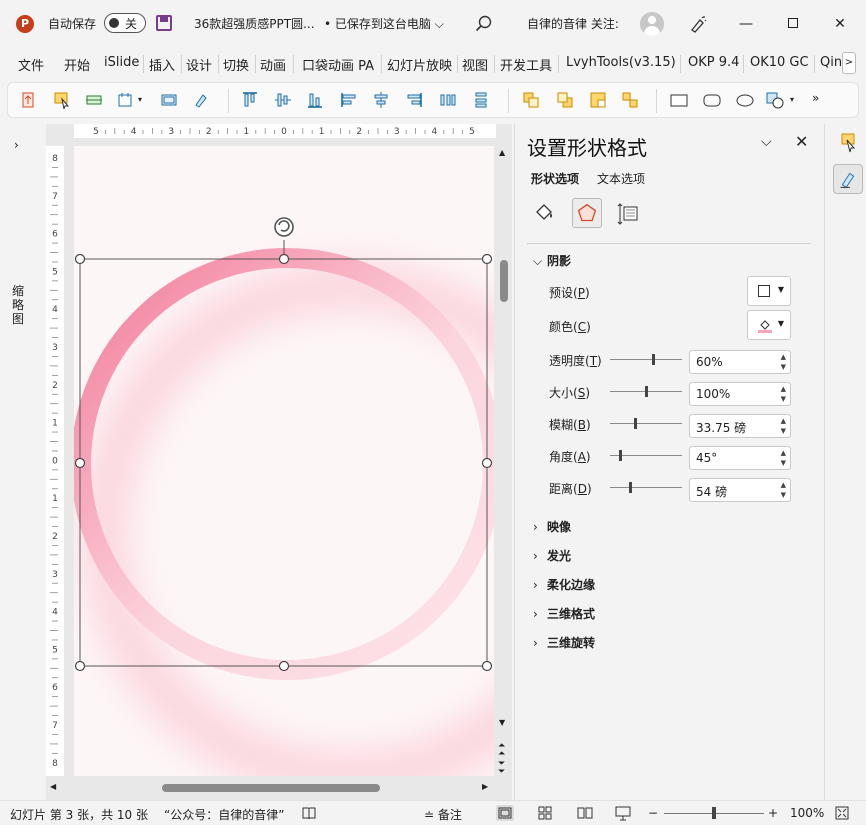 The height and width of the screenshot is (825, 866). Describe the element at coordinates (646, 488) in the screenshot. I see `distance-slider` at that location.